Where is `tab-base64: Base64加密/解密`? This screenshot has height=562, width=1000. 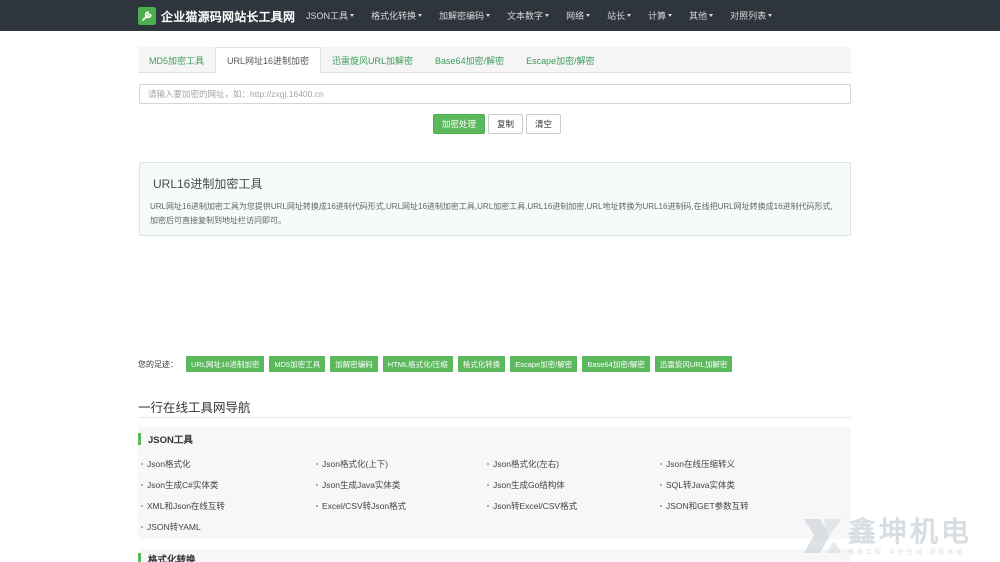 tab-base64: Base64加密/解密 is located at coordinates (469, 60).